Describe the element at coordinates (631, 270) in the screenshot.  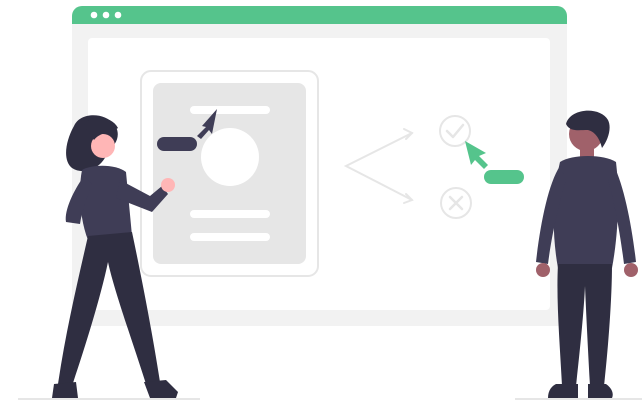
I see `man-hand-right` at that location.